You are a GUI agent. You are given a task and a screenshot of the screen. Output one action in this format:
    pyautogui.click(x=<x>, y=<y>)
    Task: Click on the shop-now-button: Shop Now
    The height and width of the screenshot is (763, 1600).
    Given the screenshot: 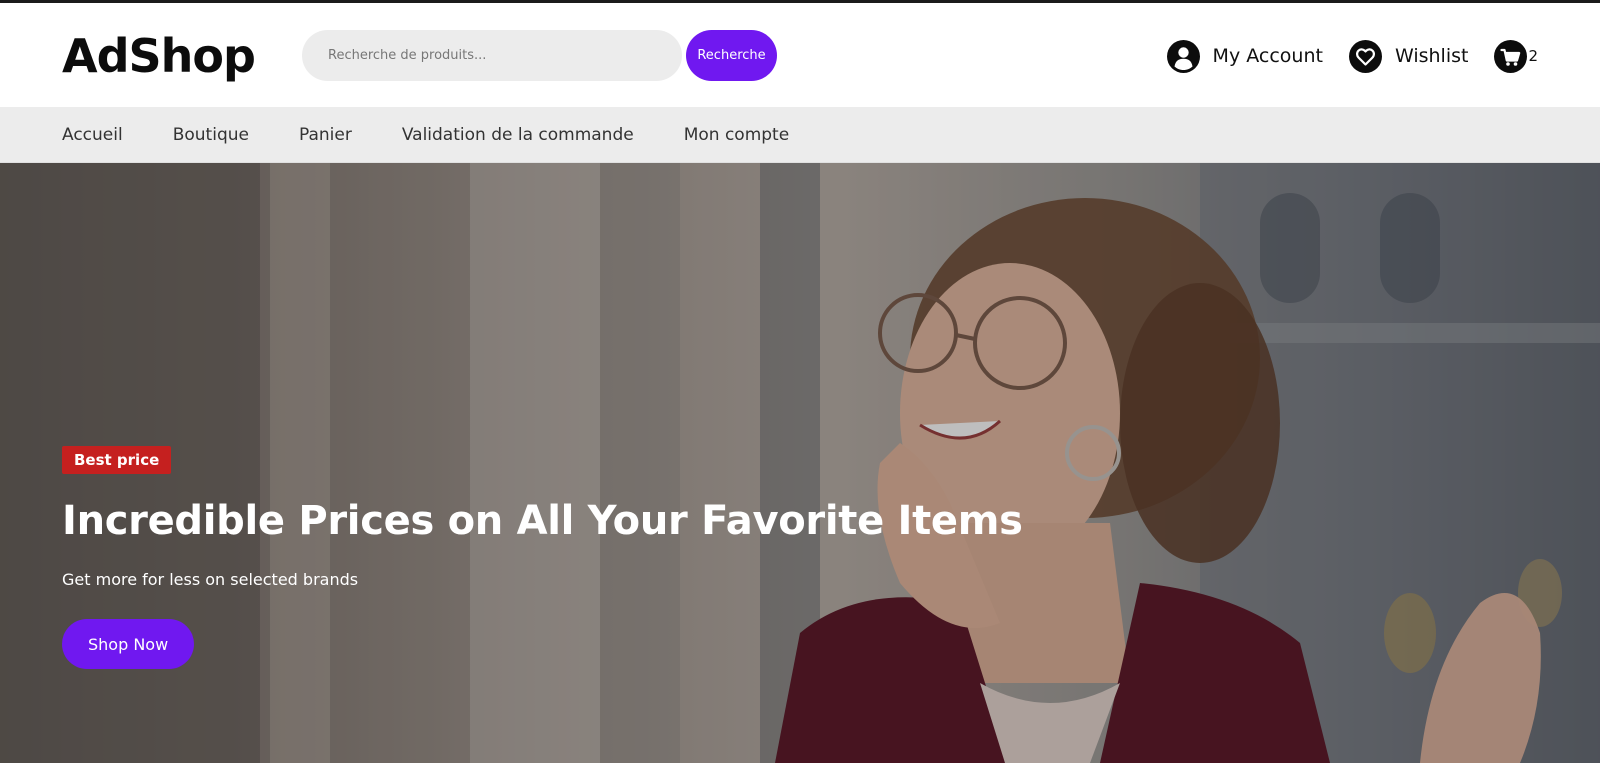 What is the action you would take?
    pyautogui.click(x=128, y=644)
    